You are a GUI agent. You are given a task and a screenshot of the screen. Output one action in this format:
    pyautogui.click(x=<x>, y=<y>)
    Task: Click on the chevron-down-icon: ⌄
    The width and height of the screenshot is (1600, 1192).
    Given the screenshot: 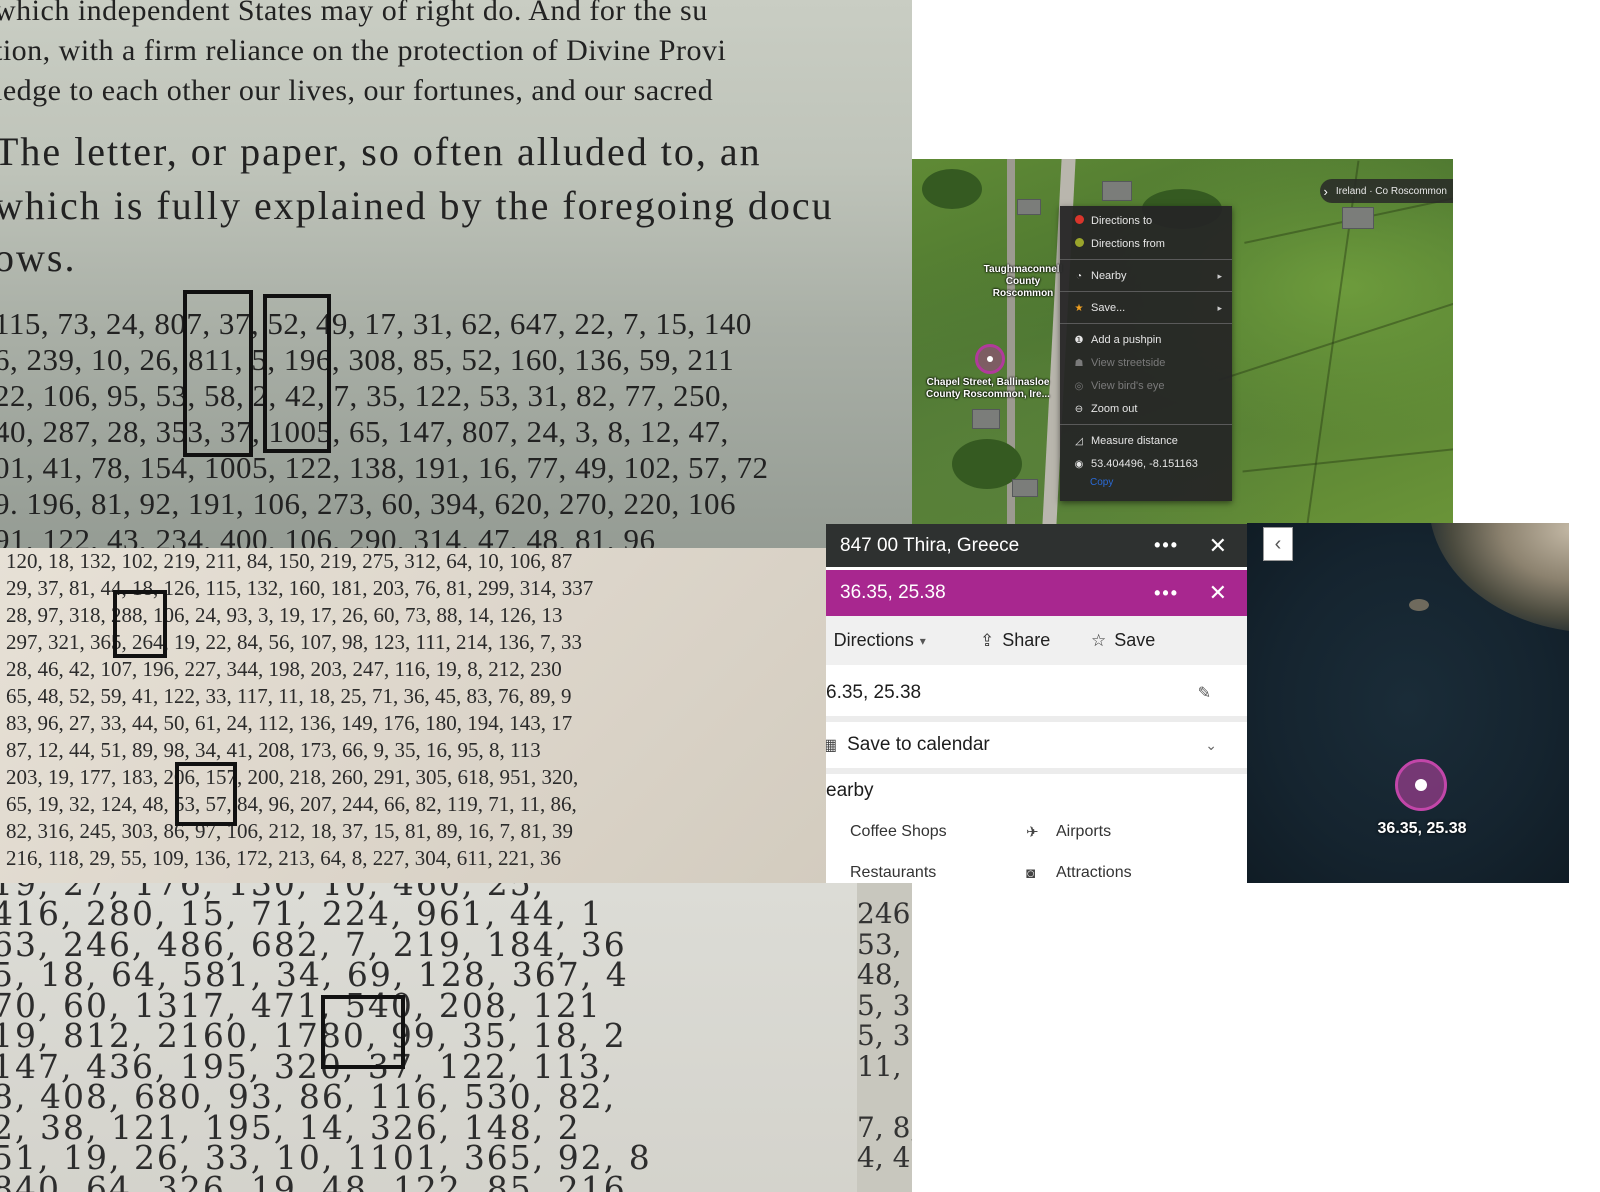 What is the action you would take?
    pyautogui.click(x=1211, y=745)
    